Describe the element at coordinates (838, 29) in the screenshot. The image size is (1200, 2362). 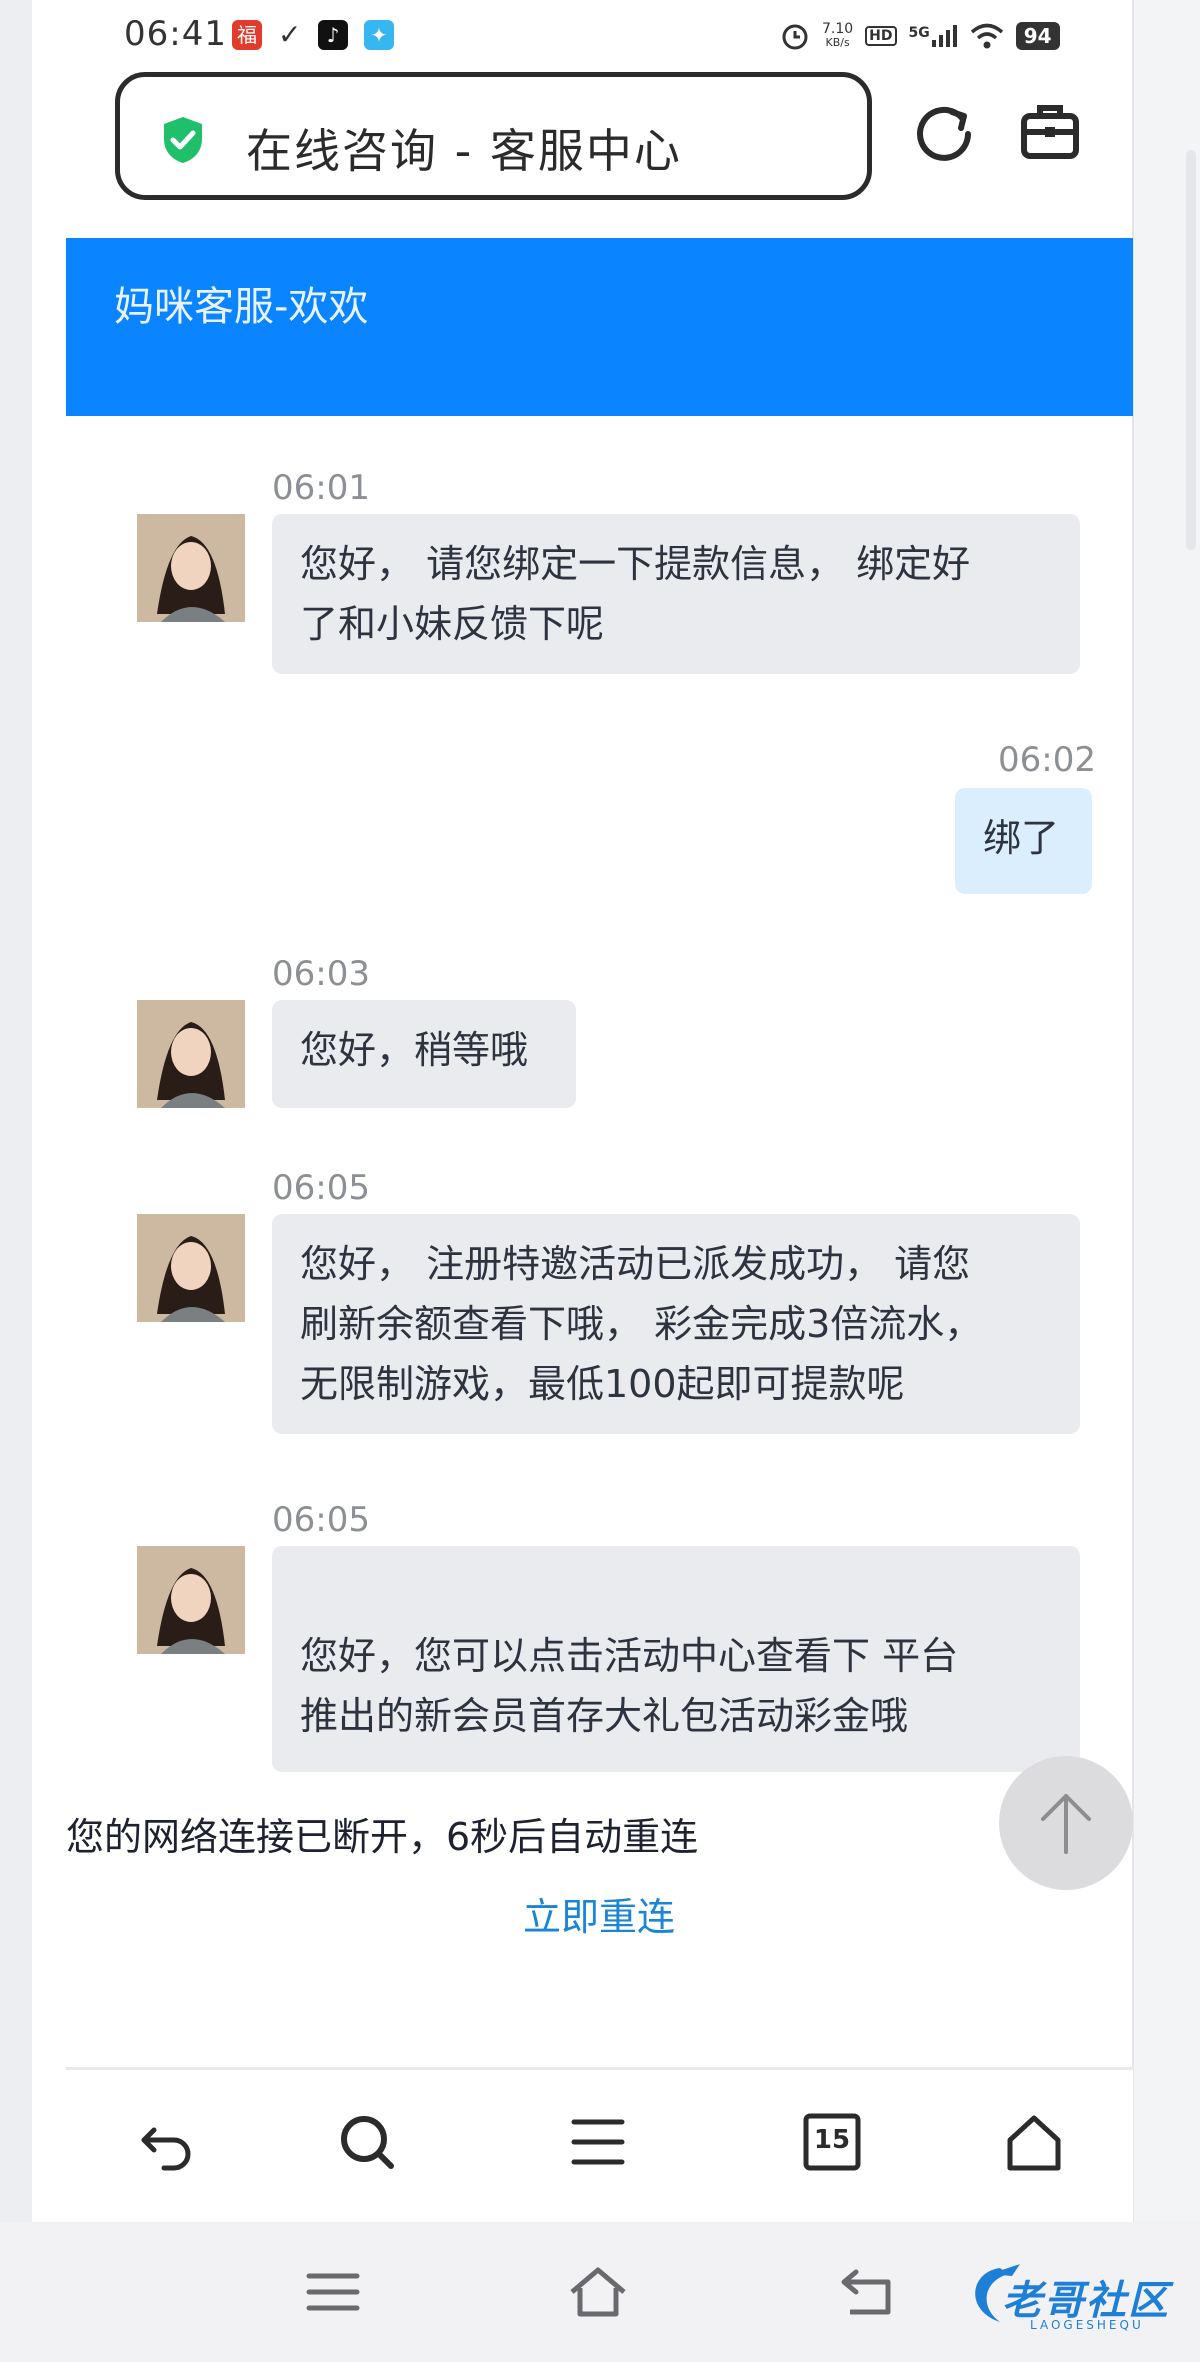
I see `net-speed-value: 7.10` at that location.